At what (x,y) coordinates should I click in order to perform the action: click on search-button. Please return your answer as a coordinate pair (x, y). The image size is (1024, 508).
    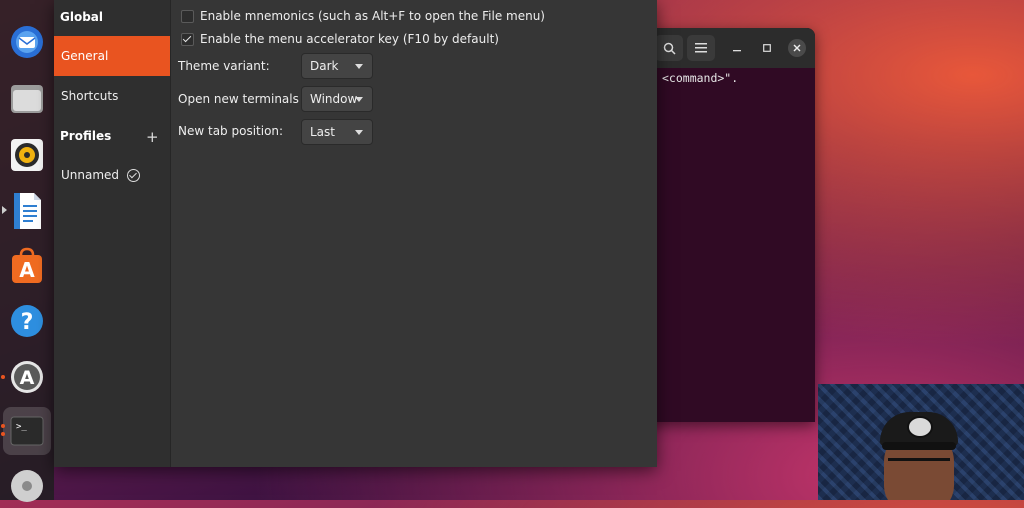
    Looking at the image, I should click on (669, 48).